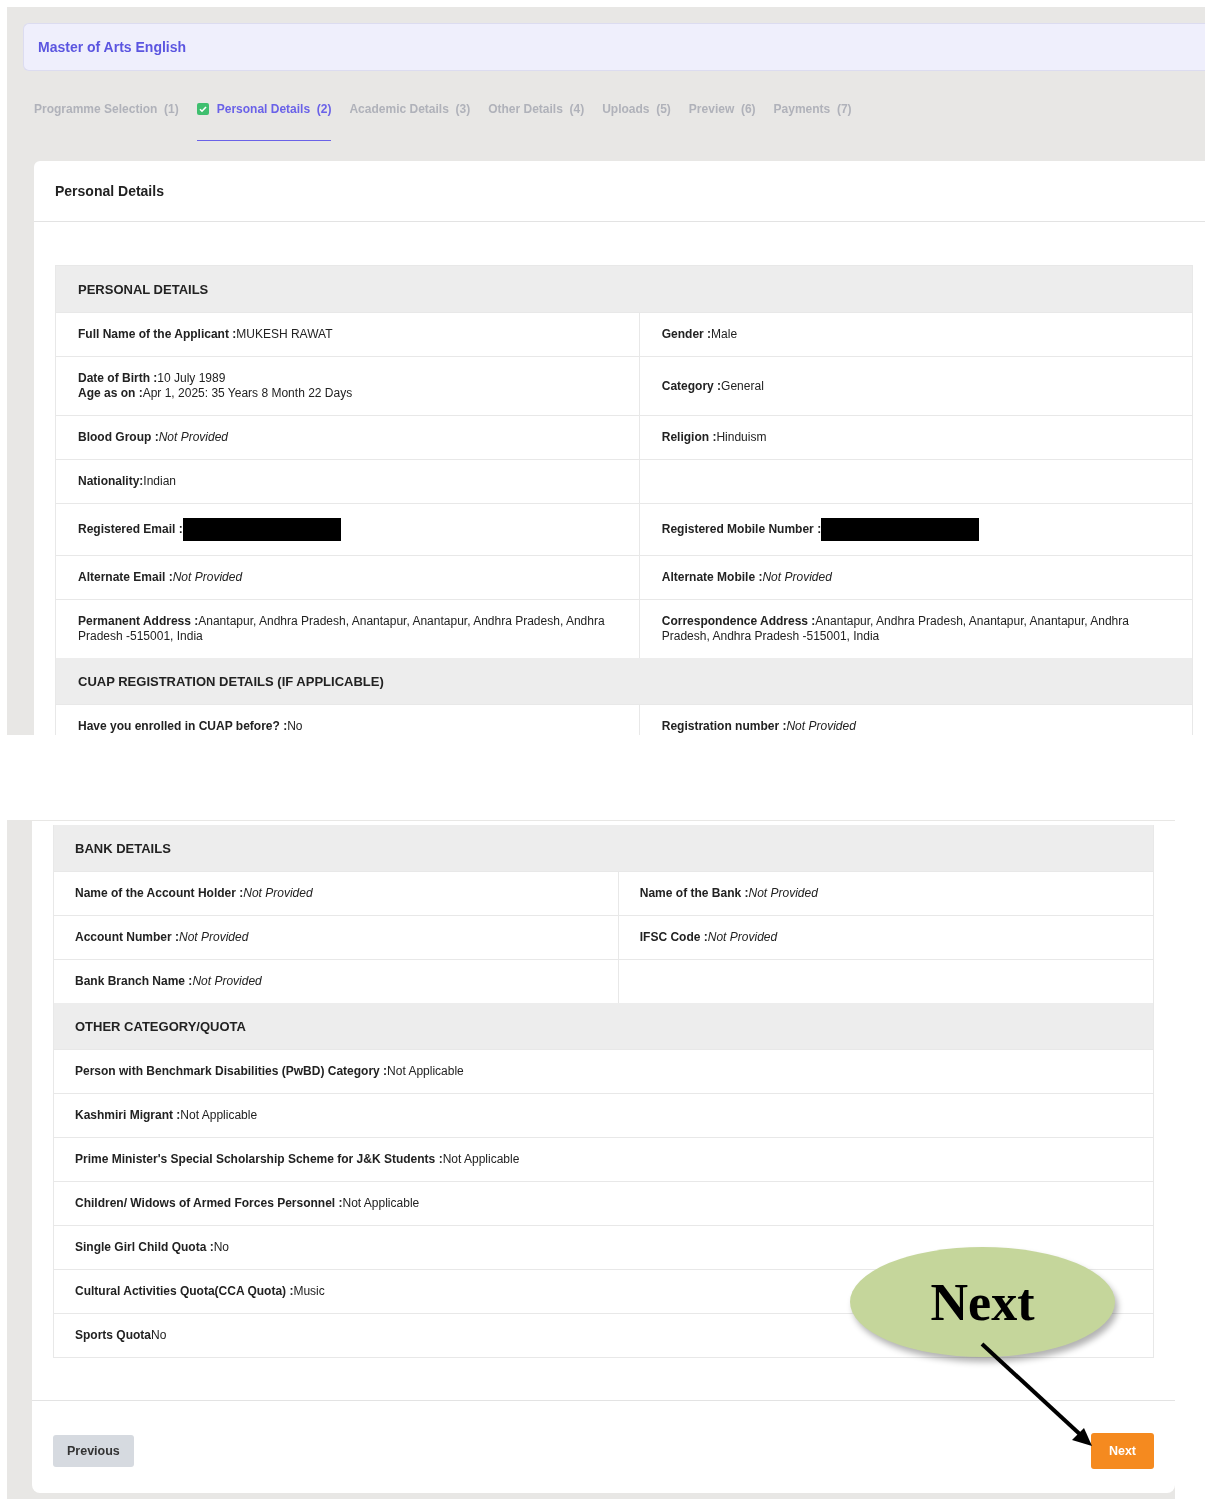 This screenshot has width=1205, height=1499. What do you see at coordinates (347, 629) in the screenshot?
I see `detail-field: Permanent Address :Anantapur, Andhra Pradesh, Anantapur, Anantapur, Andhra Pradesh, Andhra Pradesh -515001, India` at bounding box center [347, 629].